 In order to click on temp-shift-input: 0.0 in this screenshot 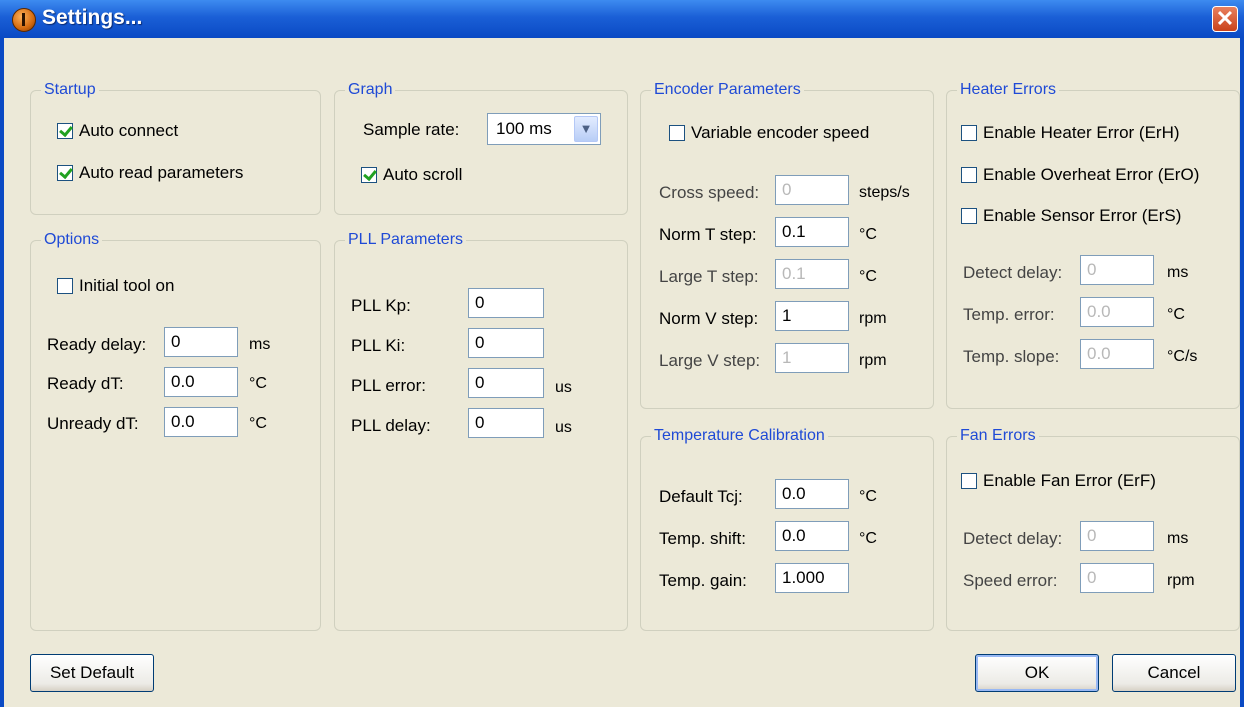, I will do `click(812, 536)`.